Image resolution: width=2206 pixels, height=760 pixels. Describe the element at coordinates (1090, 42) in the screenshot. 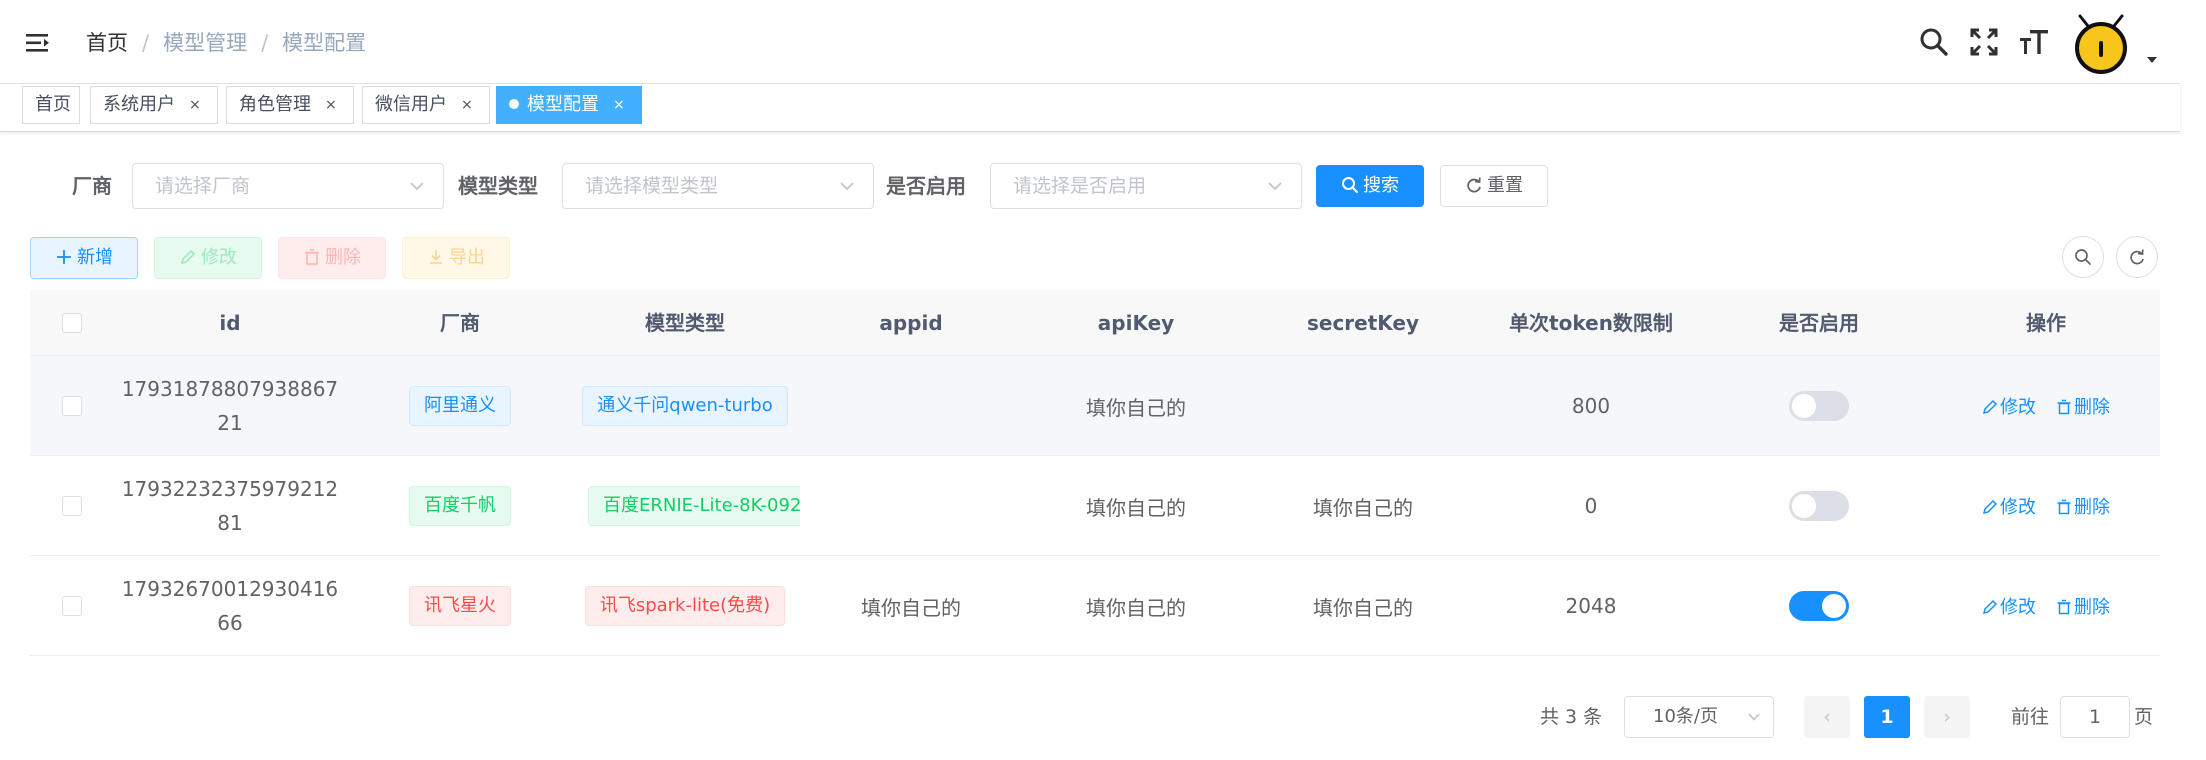

I see `navbar: 首页 / 模型管理 / 模型配置` at that location.